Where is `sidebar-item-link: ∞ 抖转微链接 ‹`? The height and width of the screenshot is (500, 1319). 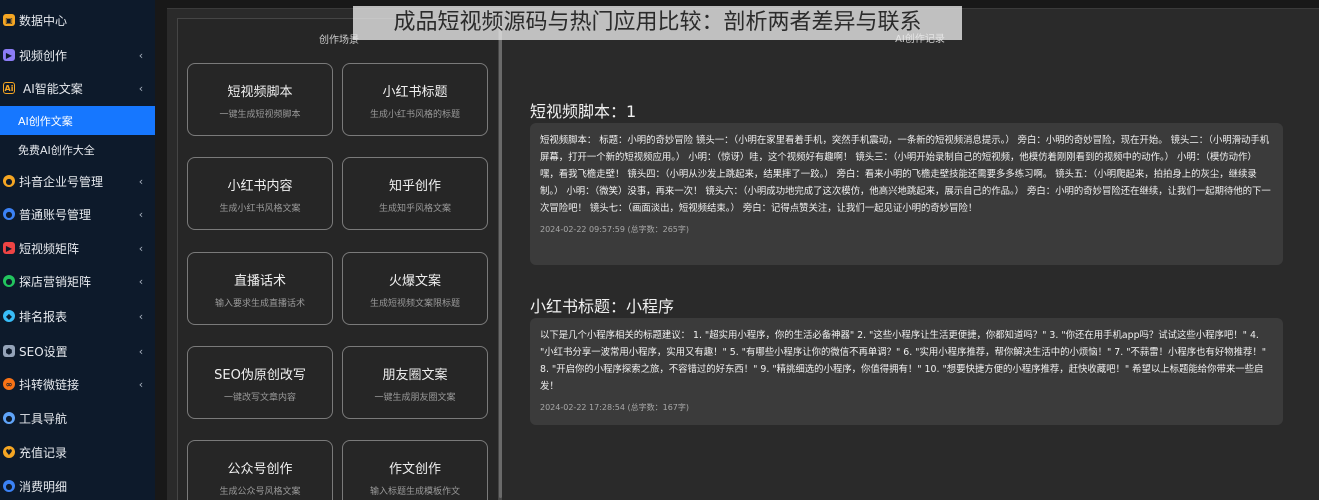 sidebar-item-link: ∞ 抖转微链接 ‹ is located at coordinates (77, 384).